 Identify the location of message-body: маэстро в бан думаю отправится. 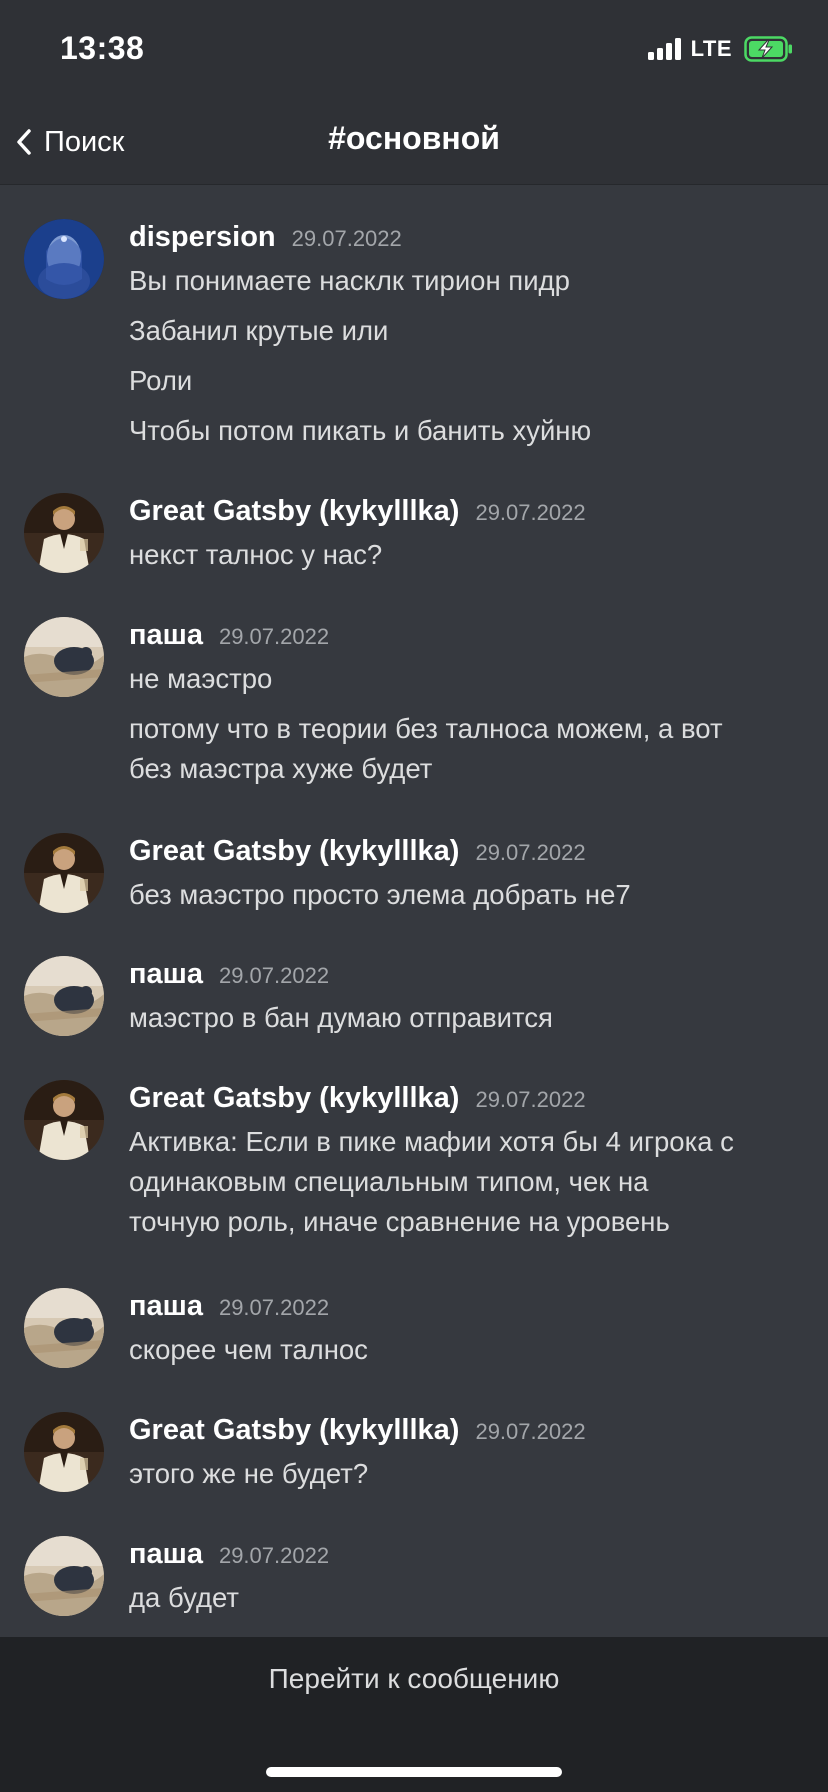
(464, 1018).